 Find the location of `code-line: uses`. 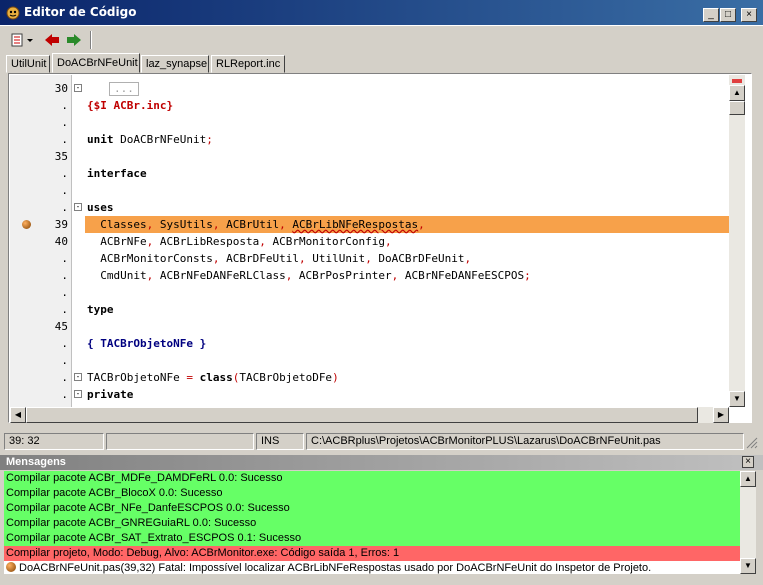

code-line: uses is located at coordinates (407, 207).